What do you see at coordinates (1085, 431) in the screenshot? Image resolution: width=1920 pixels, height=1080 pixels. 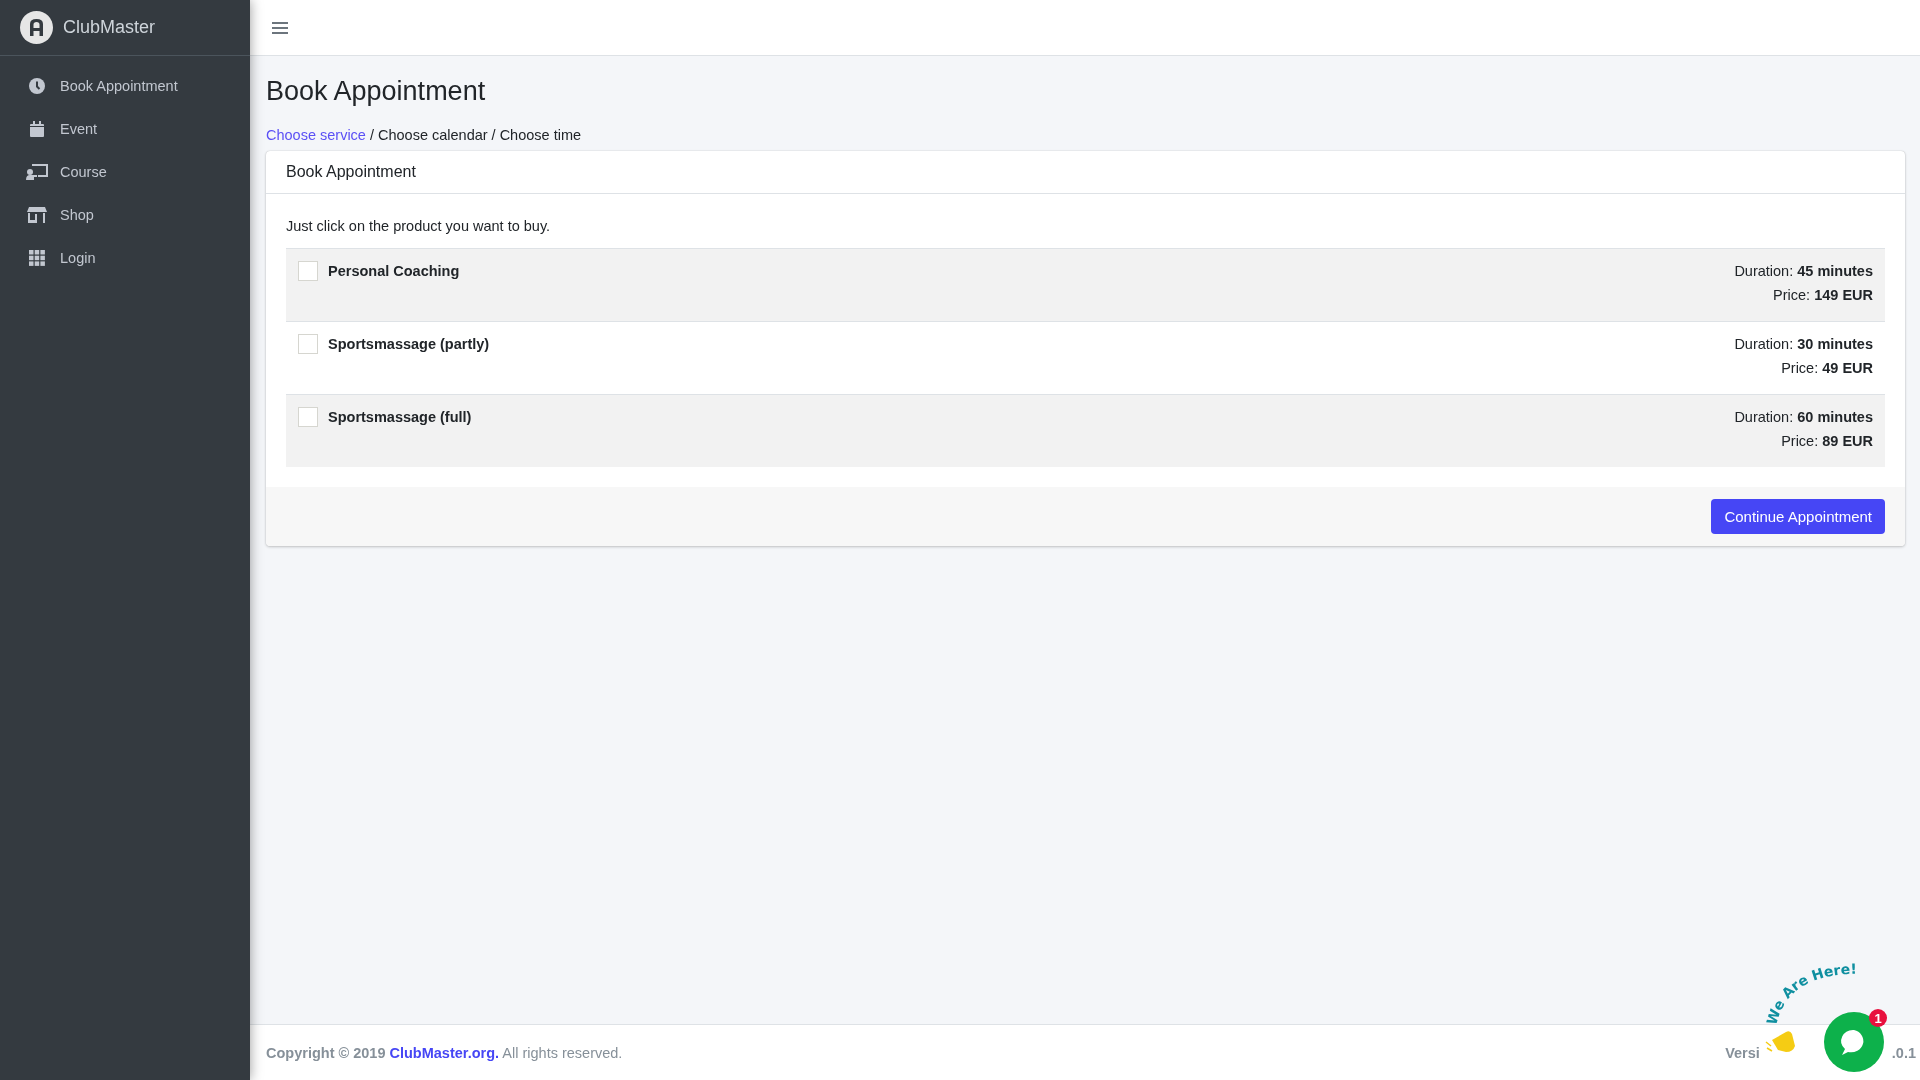 I see `product-row: Sportsmassage (full) Duration: 60 minutes Price: 89 EUR` at bounding box center [1085, 431].